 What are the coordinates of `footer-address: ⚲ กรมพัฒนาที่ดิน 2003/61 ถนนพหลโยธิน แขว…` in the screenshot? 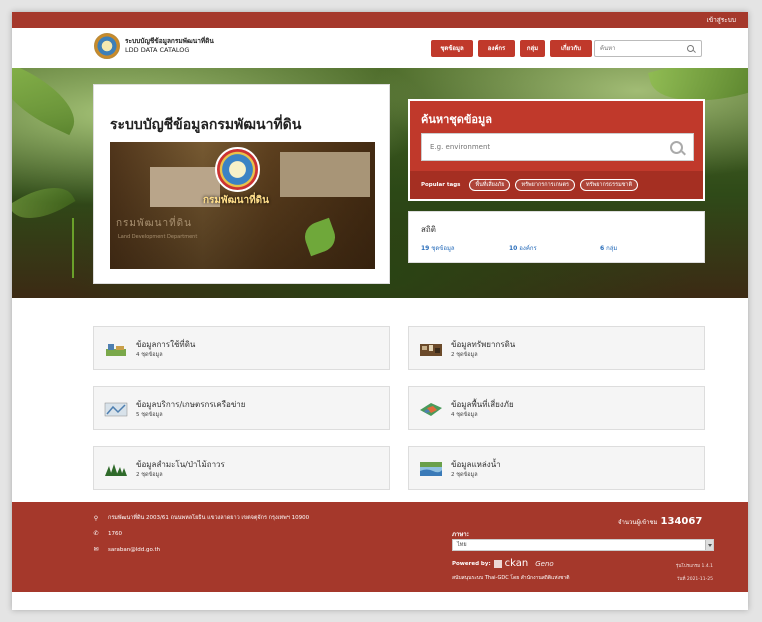 It's located at (200, 518).